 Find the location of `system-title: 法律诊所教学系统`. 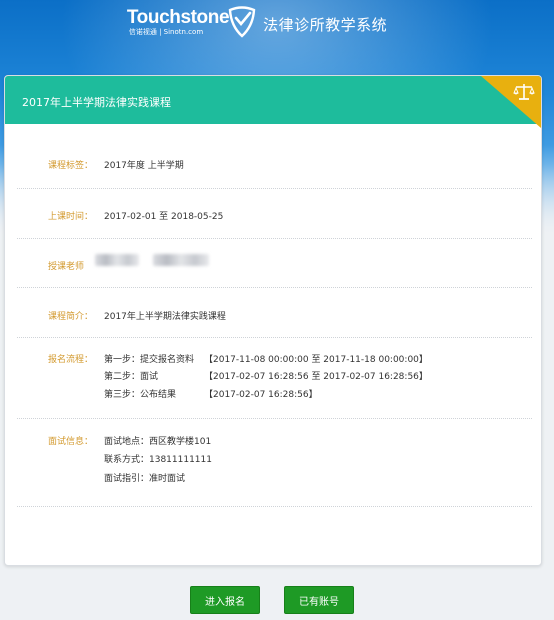

system-title: 法律诊所教学系统 is located at coordinates (325, 25).